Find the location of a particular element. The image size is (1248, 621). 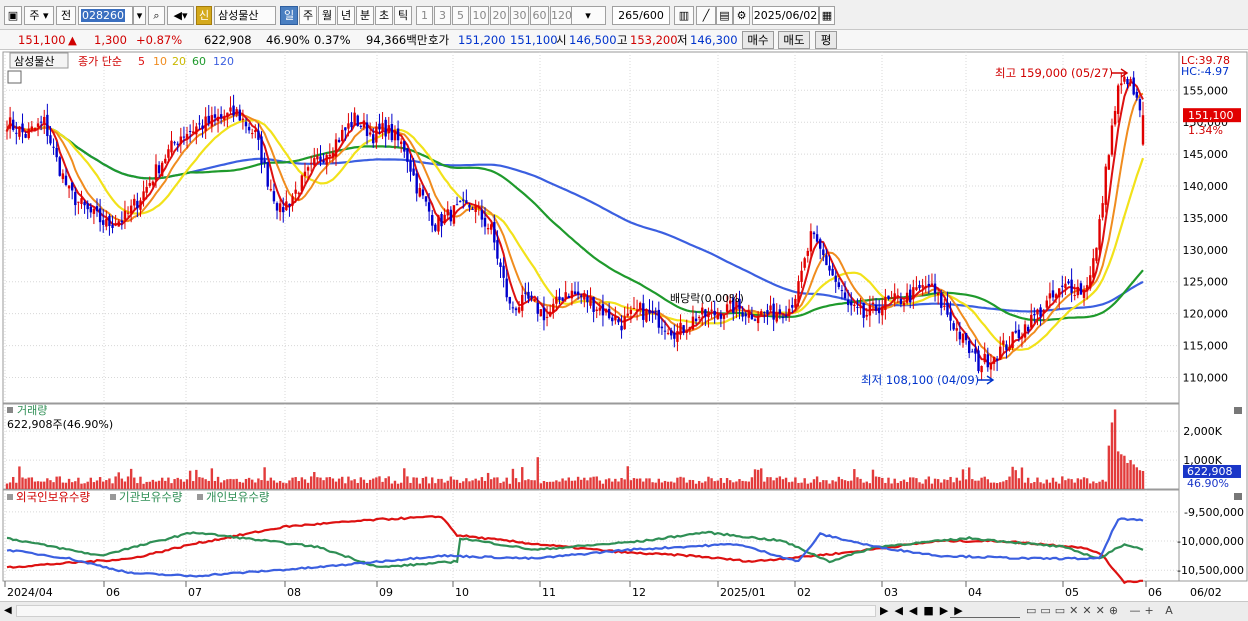

period-tab-4: 분 is located at coordinates (365, 15).